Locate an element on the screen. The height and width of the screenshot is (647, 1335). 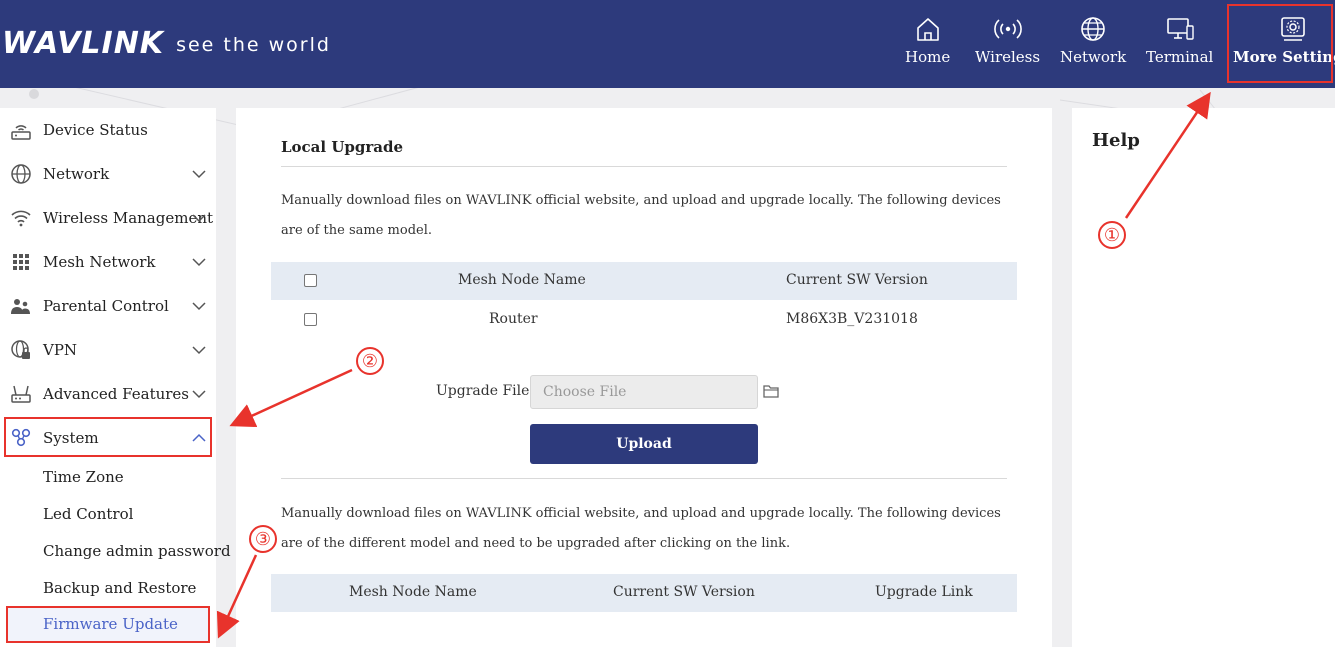
nav-home: Home is located at coordinates (927, 44).